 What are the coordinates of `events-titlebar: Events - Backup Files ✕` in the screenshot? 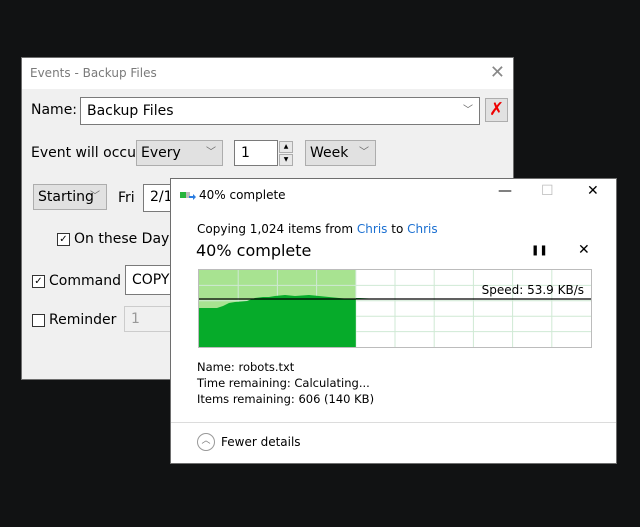 It's located at (267, 73).